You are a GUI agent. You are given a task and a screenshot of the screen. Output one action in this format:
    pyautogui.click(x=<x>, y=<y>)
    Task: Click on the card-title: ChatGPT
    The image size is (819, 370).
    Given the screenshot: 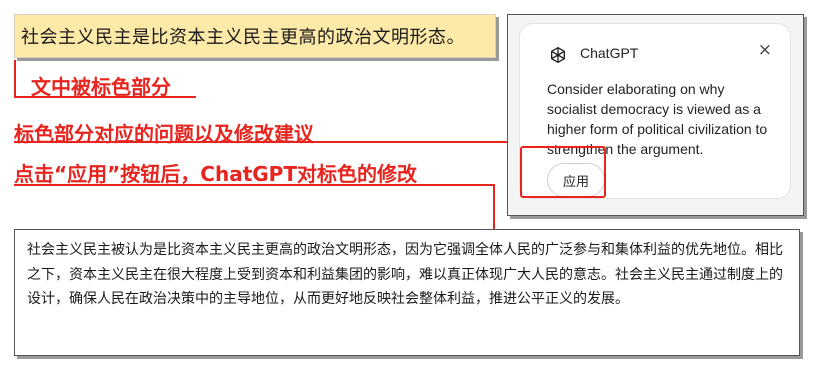 What is the action you would take?
    pyautogui.click(x=609, y=53)
    